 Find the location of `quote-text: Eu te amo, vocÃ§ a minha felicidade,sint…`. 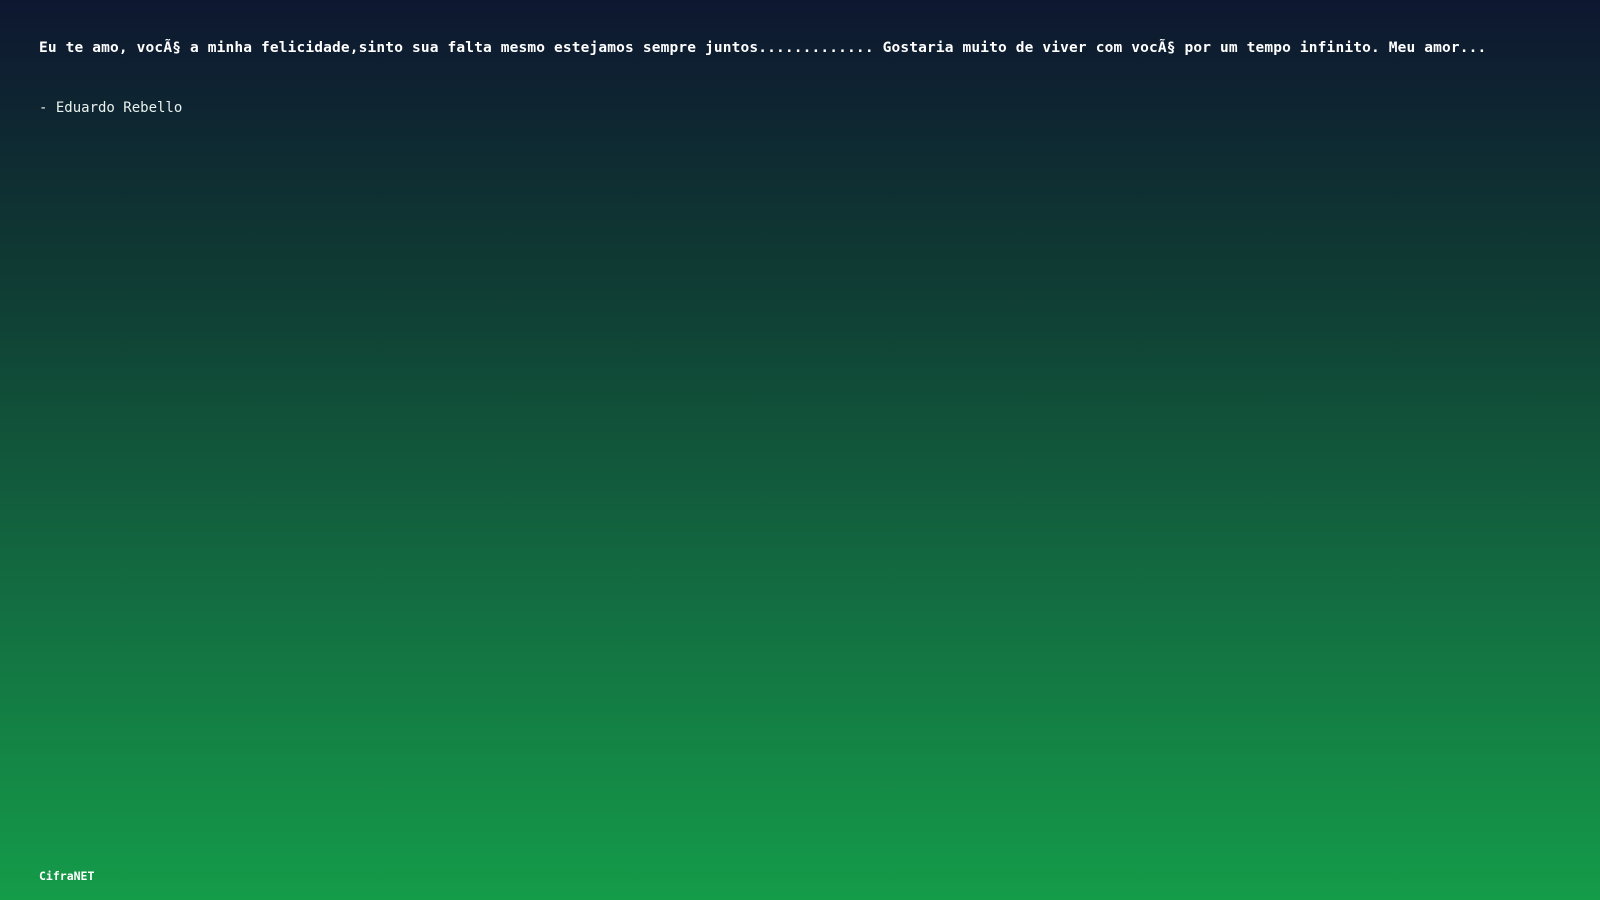

quote-text: Eu te amo, vocÃ§ a minha felicidade,sint… is located at coordinates (763, 48).